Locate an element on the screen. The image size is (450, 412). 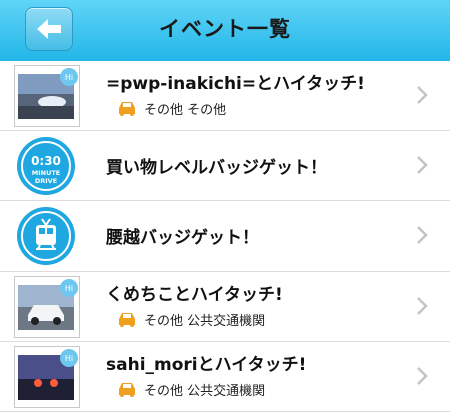
svg-text: DRIVE is located at coordinates (46, 181).